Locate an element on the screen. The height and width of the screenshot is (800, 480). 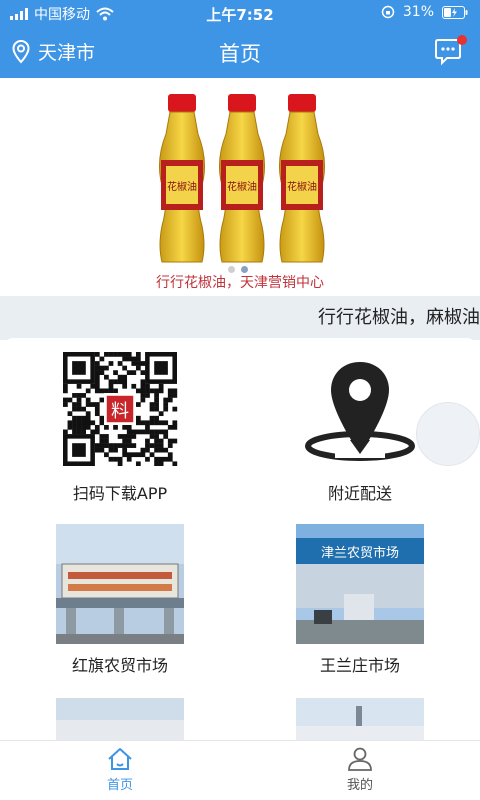
banner-caption: 行行花椒油，天津营销中心 is located at coordinates (240, 283).